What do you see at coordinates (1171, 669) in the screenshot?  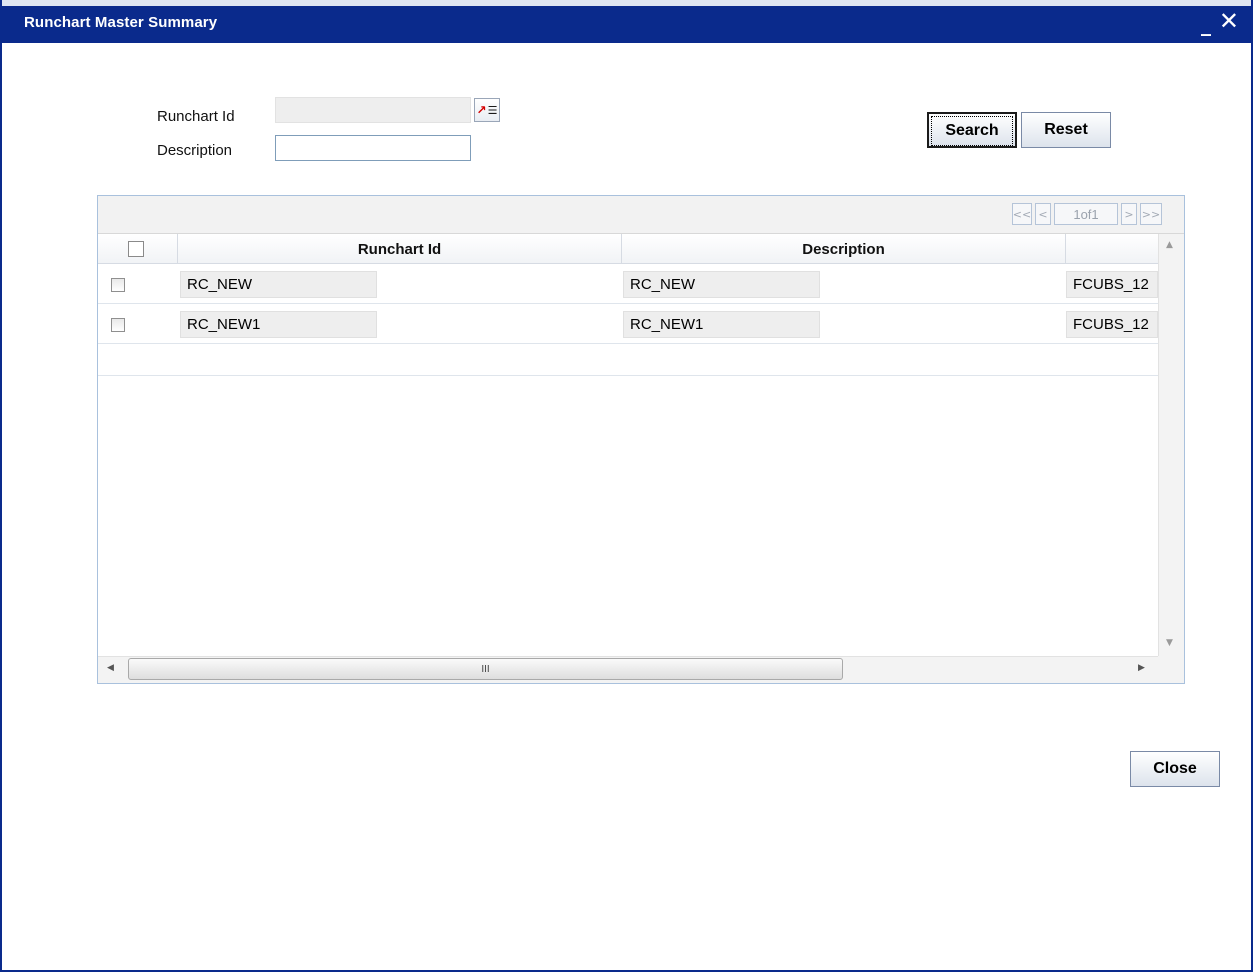 I see `scroll-corner` at bounding box center [1171, 669].